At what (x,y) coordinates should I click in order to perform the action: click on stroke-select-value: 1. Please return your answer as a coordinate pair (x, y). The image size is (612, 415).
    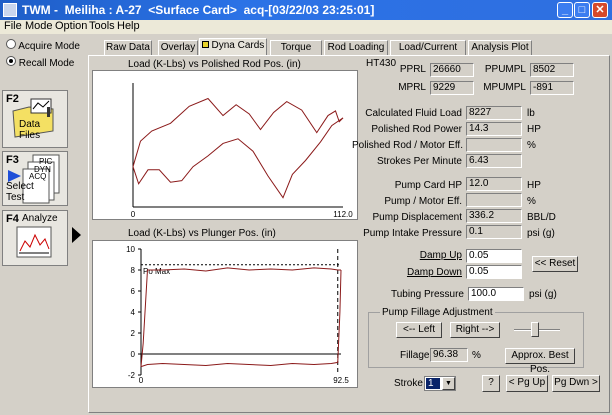
    Looking at the image, I should click on (433, 383).